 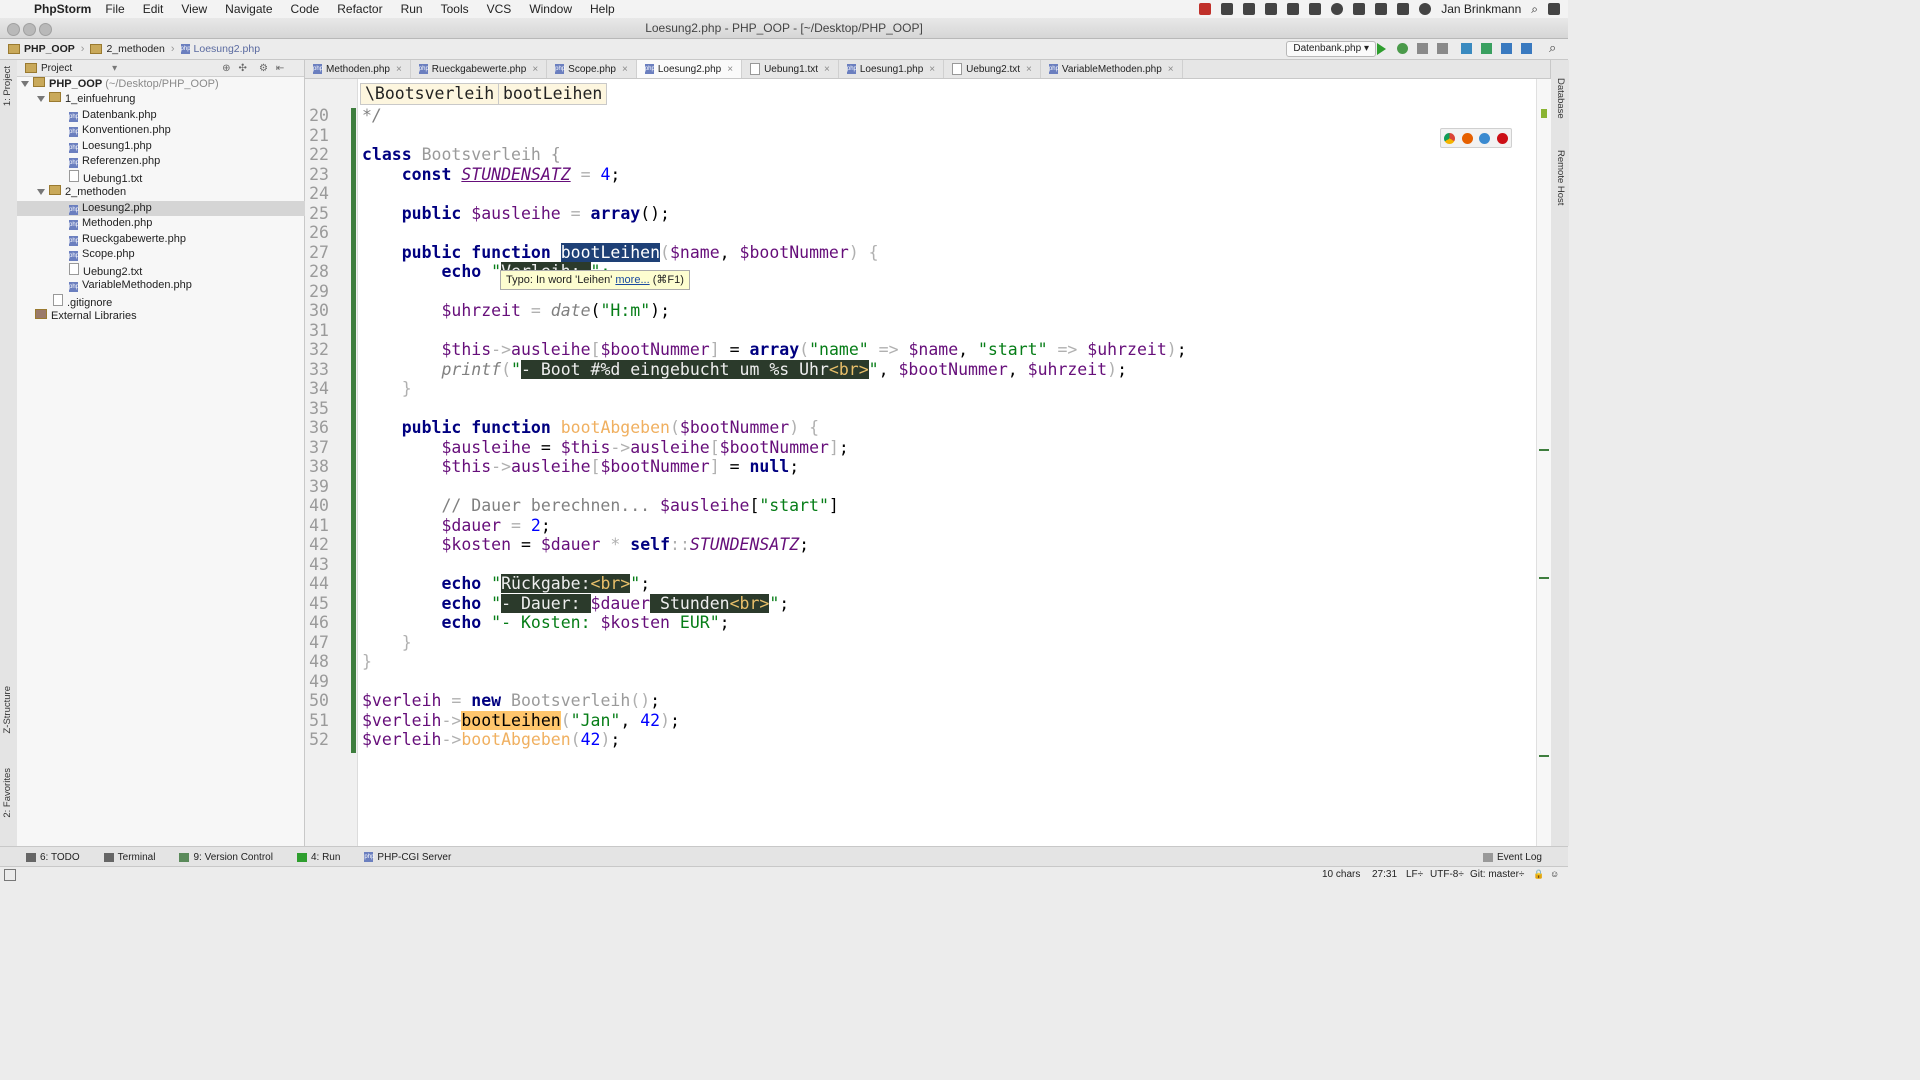 I want to click on editor-breadcrumb-class: \Bootsverleih, so click(x=430, y=94).